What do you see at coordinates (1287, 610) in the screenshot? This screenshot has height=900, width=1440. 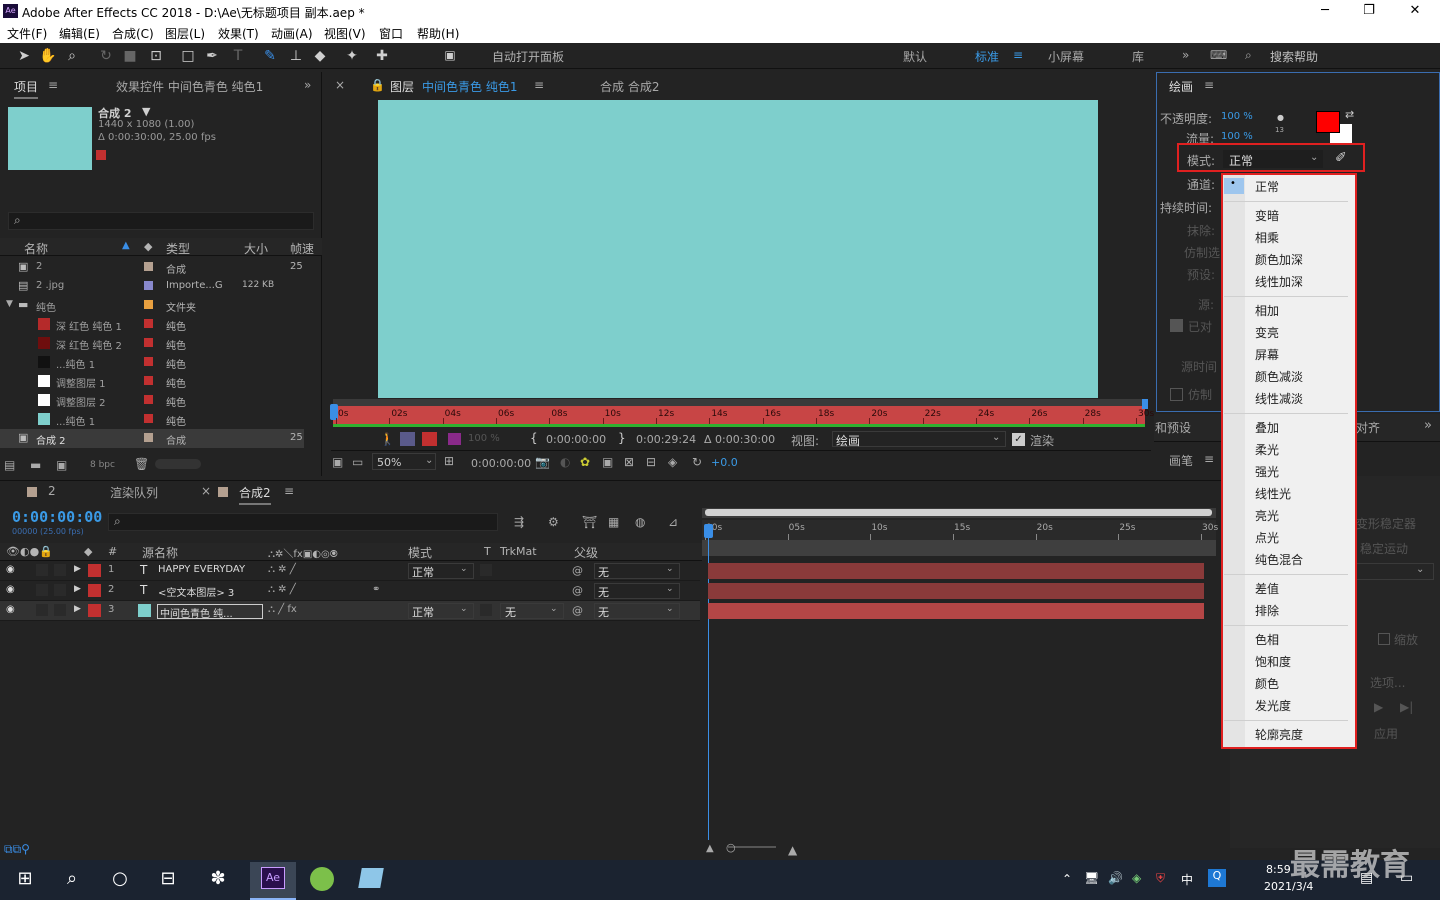 I see `blend-mode-option: 排除` at bounding box center [1287, 610].